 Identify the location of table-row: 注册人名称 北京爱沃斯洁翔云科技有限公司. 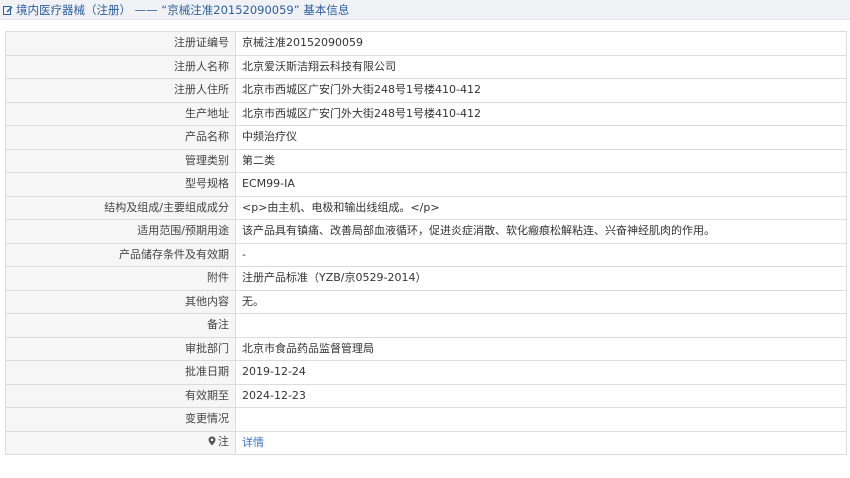
(426, 66).